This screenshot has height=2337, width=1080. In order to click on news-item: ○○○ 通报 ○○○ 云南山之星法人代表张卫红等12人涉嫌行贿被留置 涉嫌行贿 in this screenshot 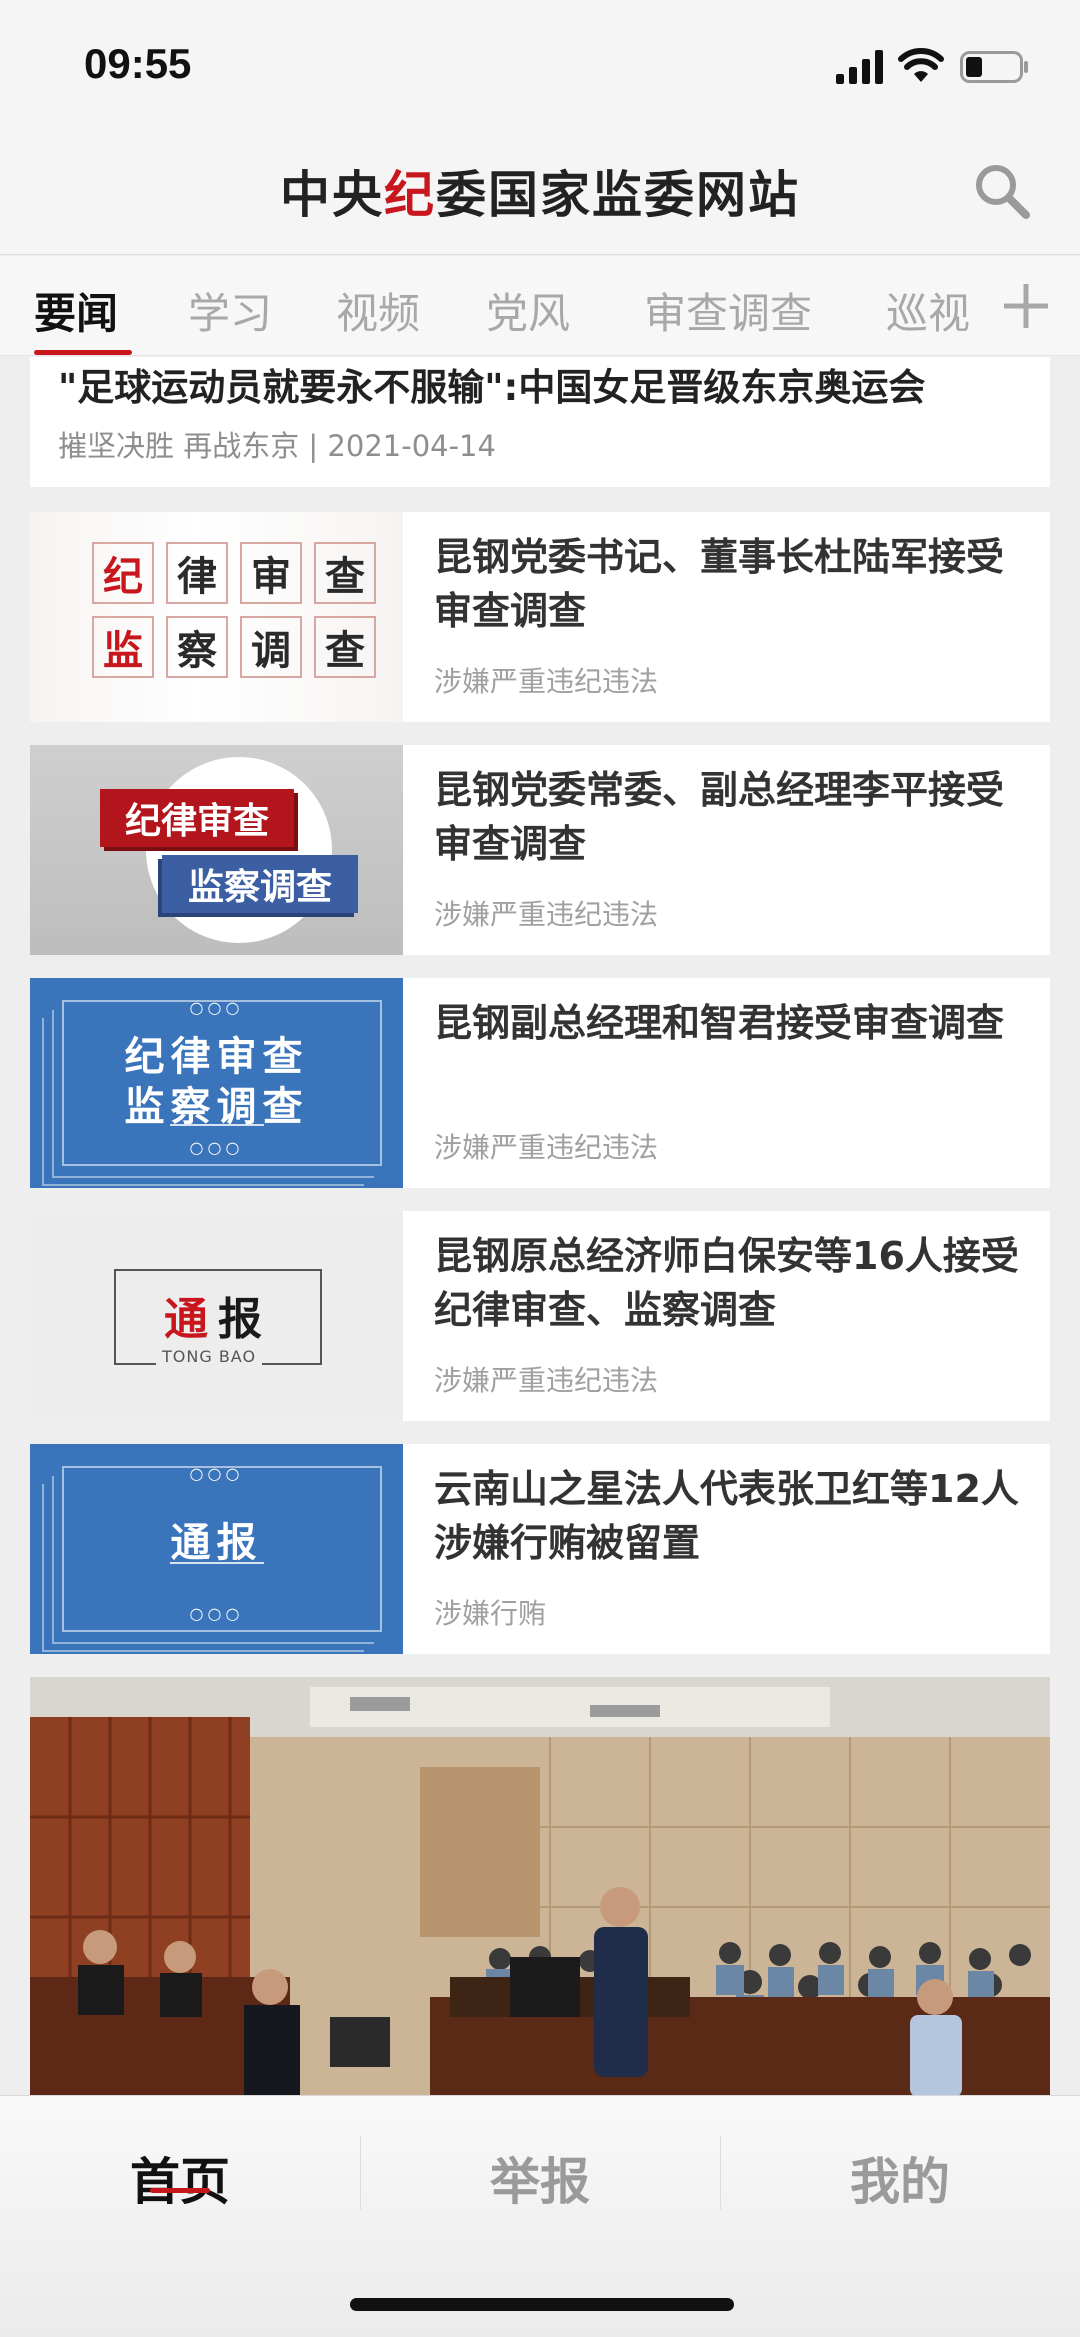, I will do `click(540, 1549)`.